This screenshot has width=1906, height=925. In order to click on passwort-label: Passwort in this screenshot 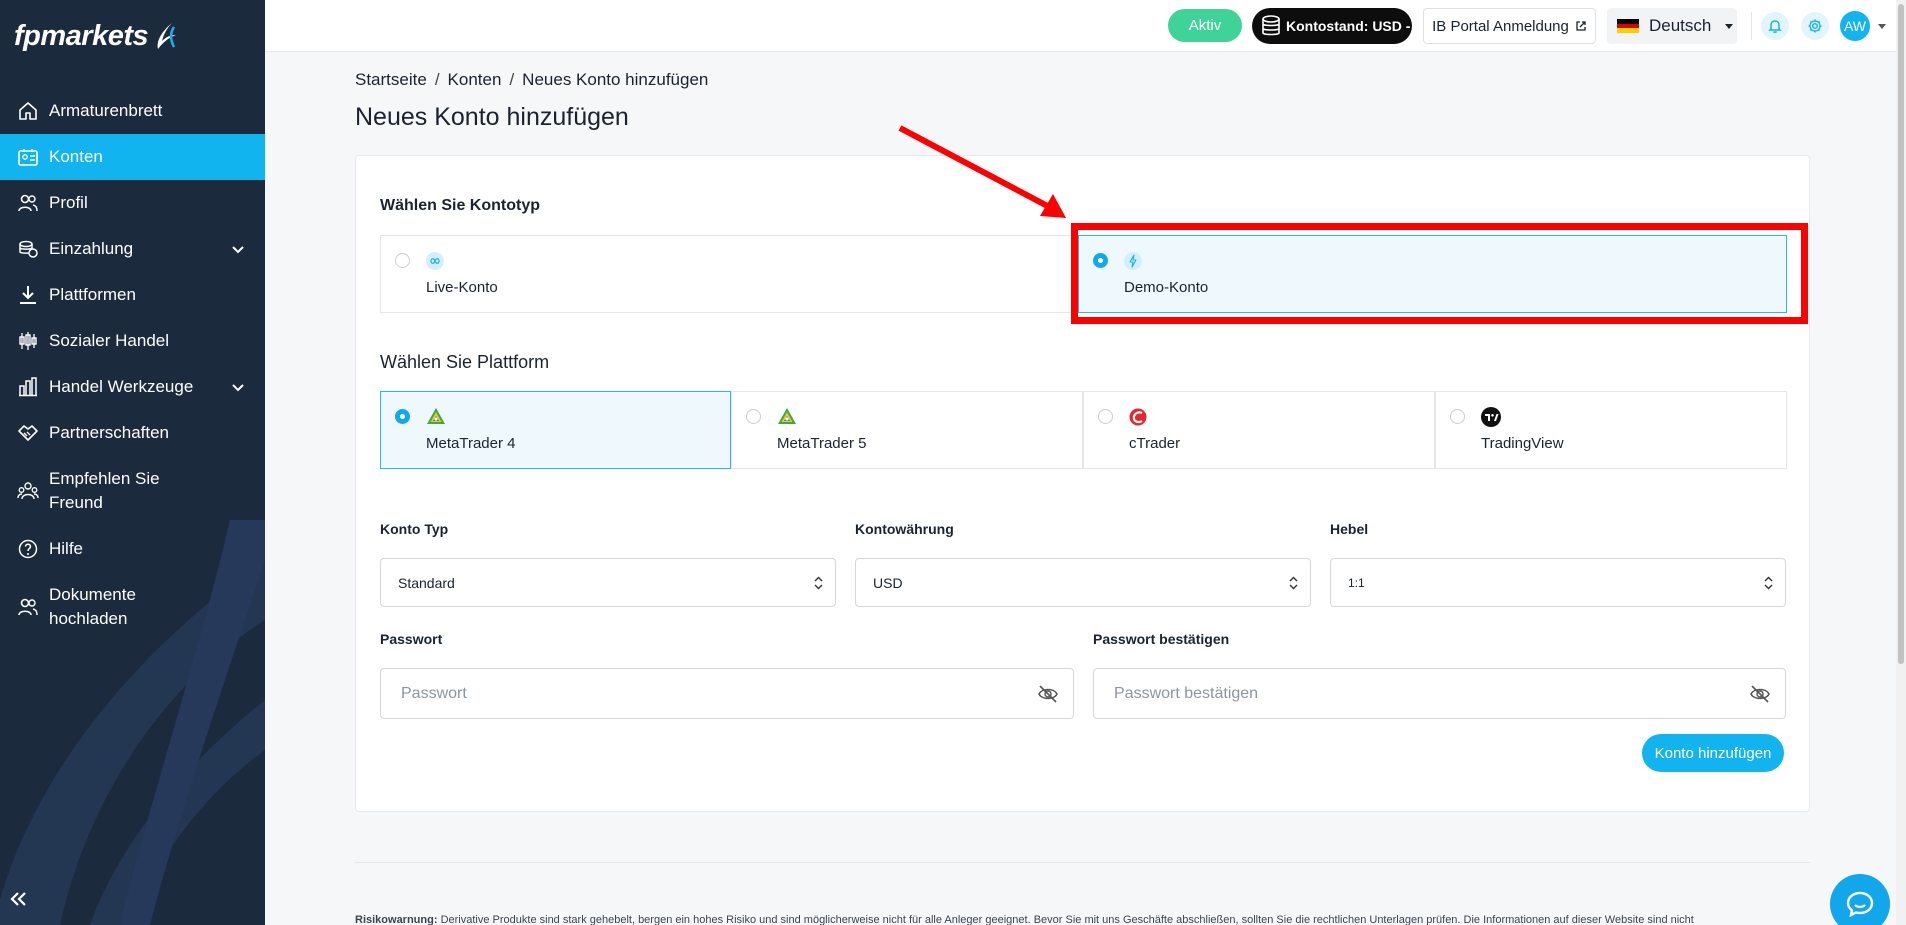, I will do `click(411, 639)`.